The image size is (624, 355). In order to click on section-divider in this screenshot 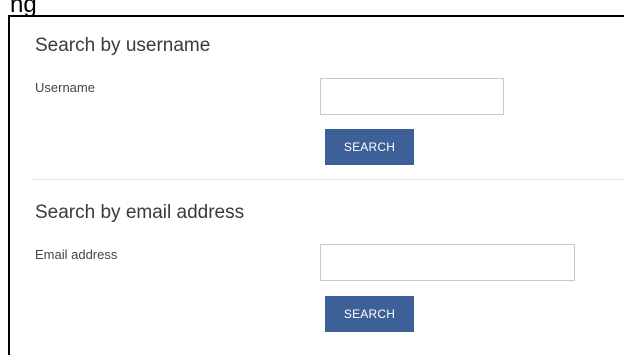, I will do `click(328, 179)`.